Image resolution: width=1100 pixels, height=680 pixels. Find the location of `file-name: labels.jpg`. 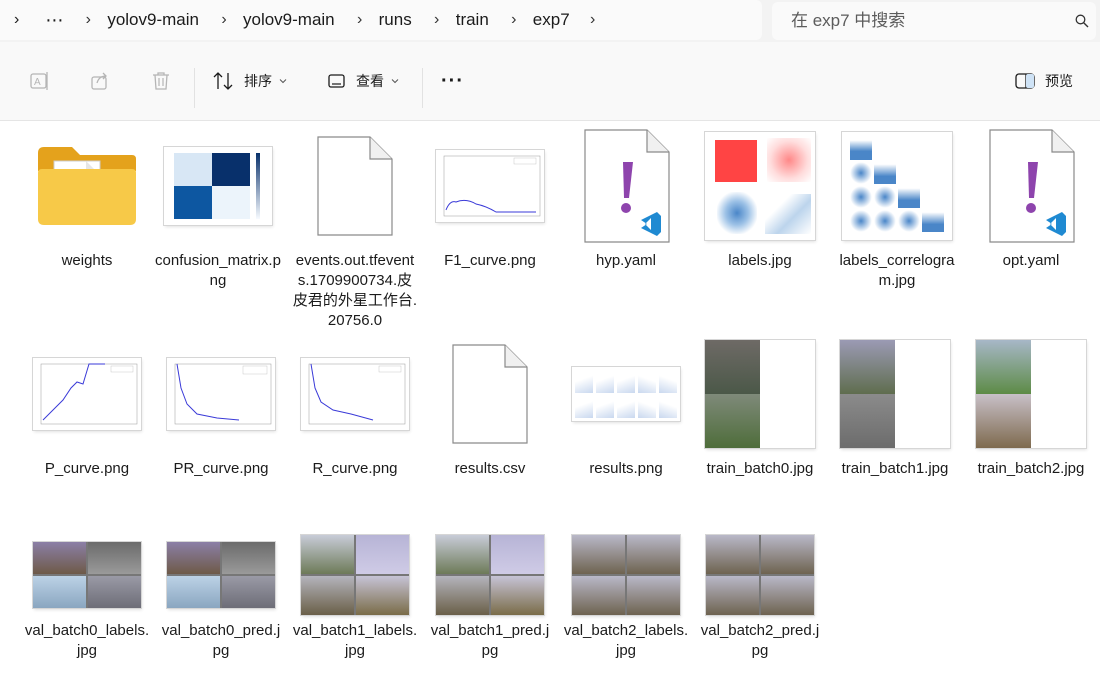

file-name: labels.jpg is located at coordinates (760, 260).